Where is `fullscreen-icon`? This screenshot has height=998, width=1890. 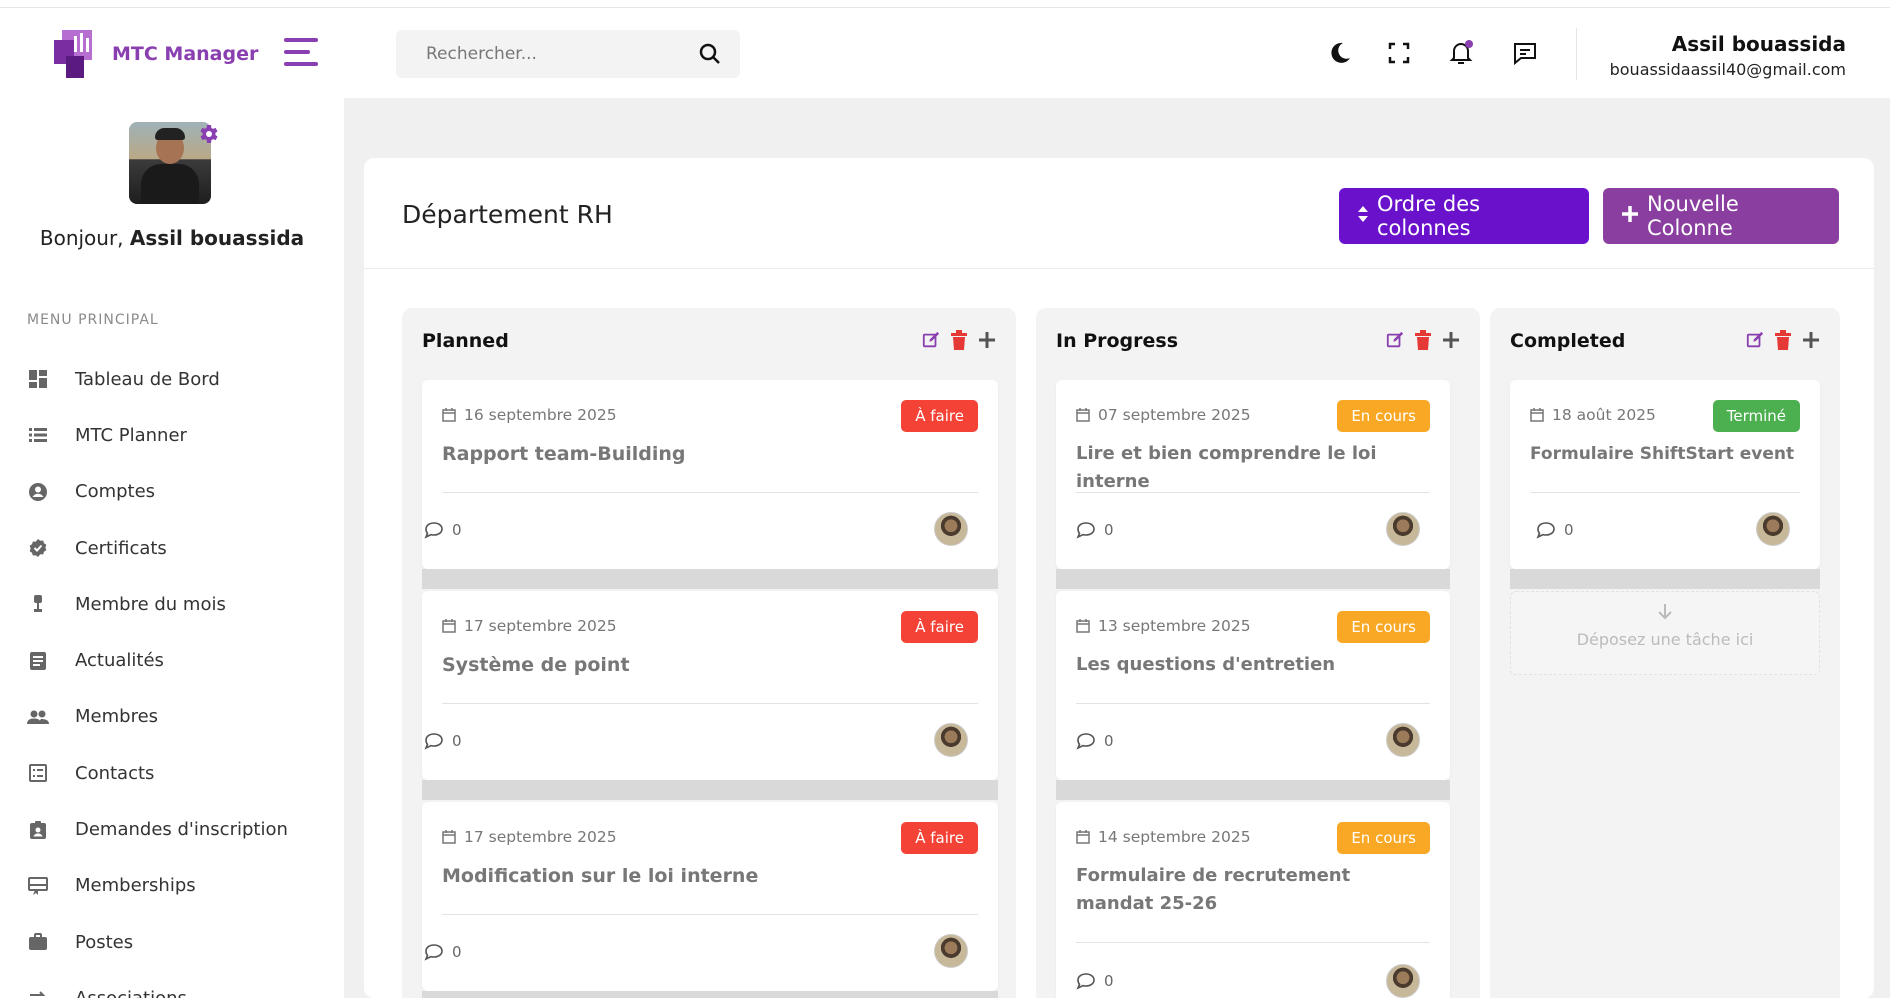
fullscreen-icon is located at coordinates (1399, 53).